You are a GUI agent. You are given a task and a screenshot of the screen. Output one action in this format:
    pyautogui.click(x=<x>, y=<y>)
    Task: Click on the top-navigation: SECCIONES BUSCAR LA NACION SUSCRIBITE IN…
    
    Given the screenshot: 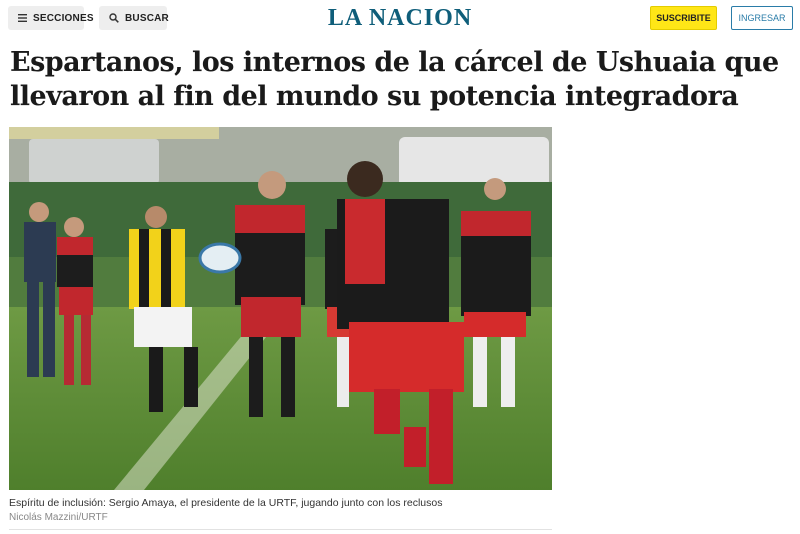 What is the action you would take?
    pyautogui.click(x=400, y=20)
    